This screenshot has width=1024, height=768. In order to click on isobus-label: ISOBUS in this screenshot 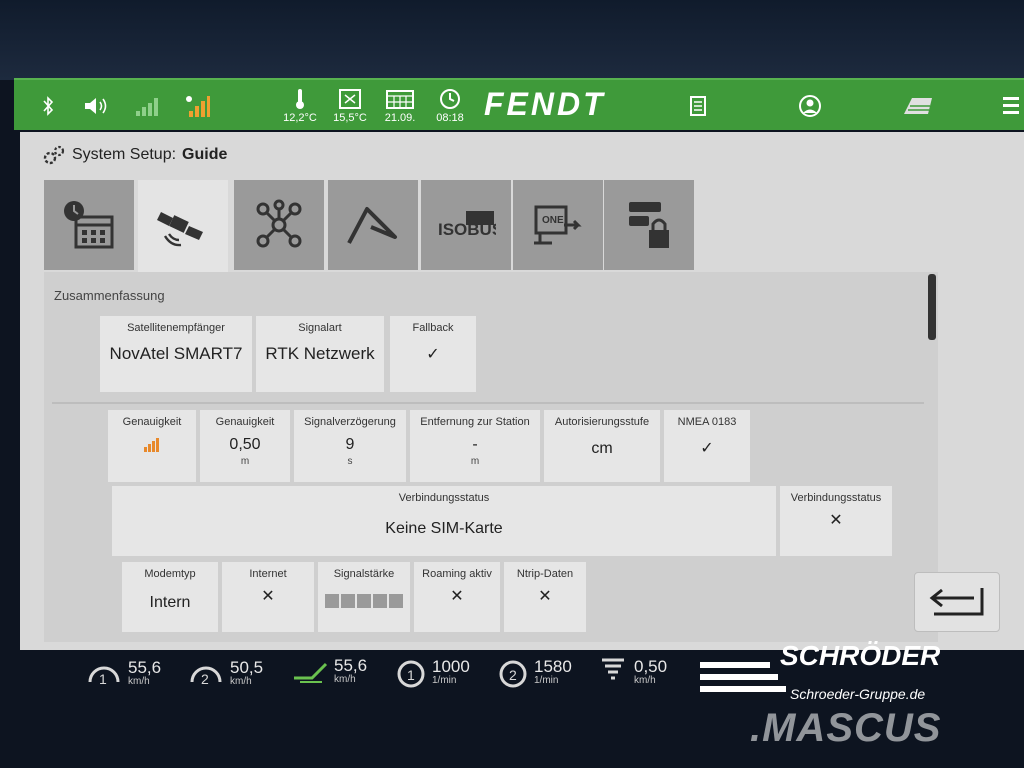, I will do `click(467, 229)`.